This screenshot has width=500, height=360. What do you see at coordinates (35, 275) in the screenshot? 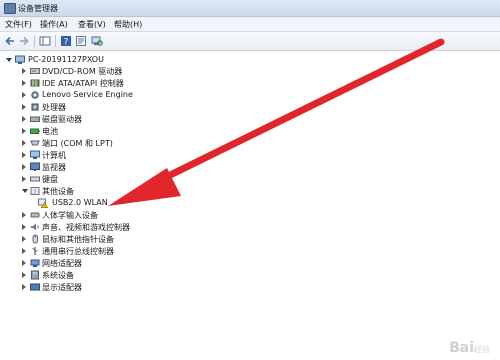
I see `system-device-icon` at bounding box center [35, 275].